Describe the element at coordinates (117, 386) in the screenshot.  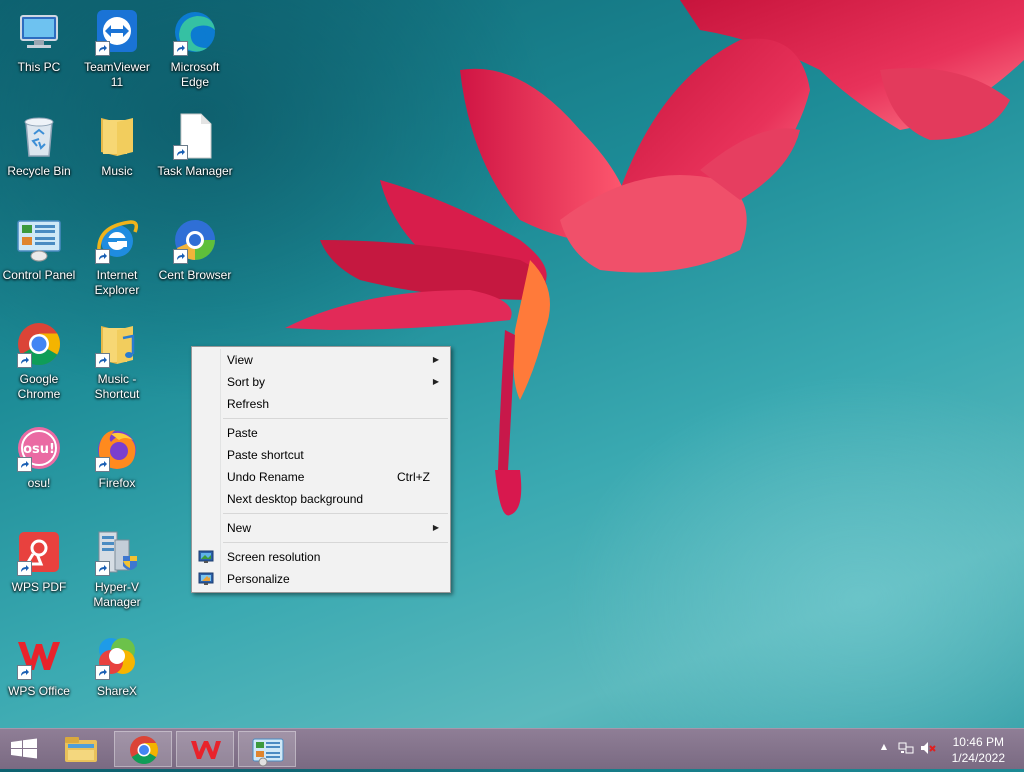
I see `desktop-icon-label: Music - Shortcut` at that location.